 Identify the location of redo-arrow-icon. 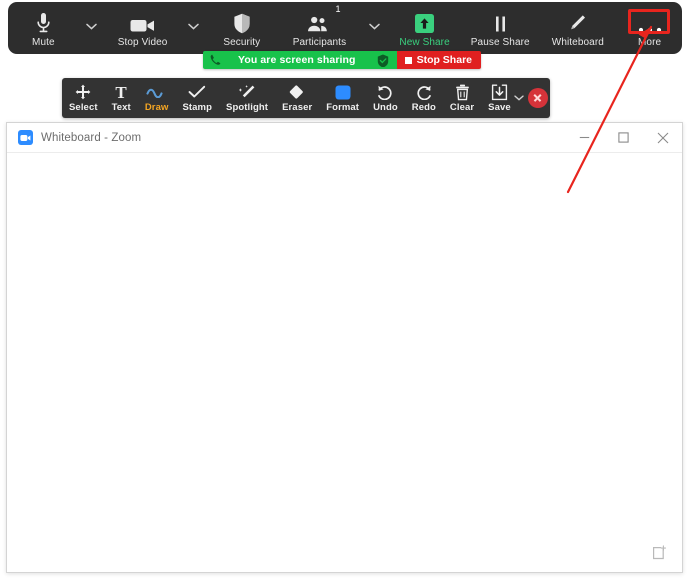
(424, 92).